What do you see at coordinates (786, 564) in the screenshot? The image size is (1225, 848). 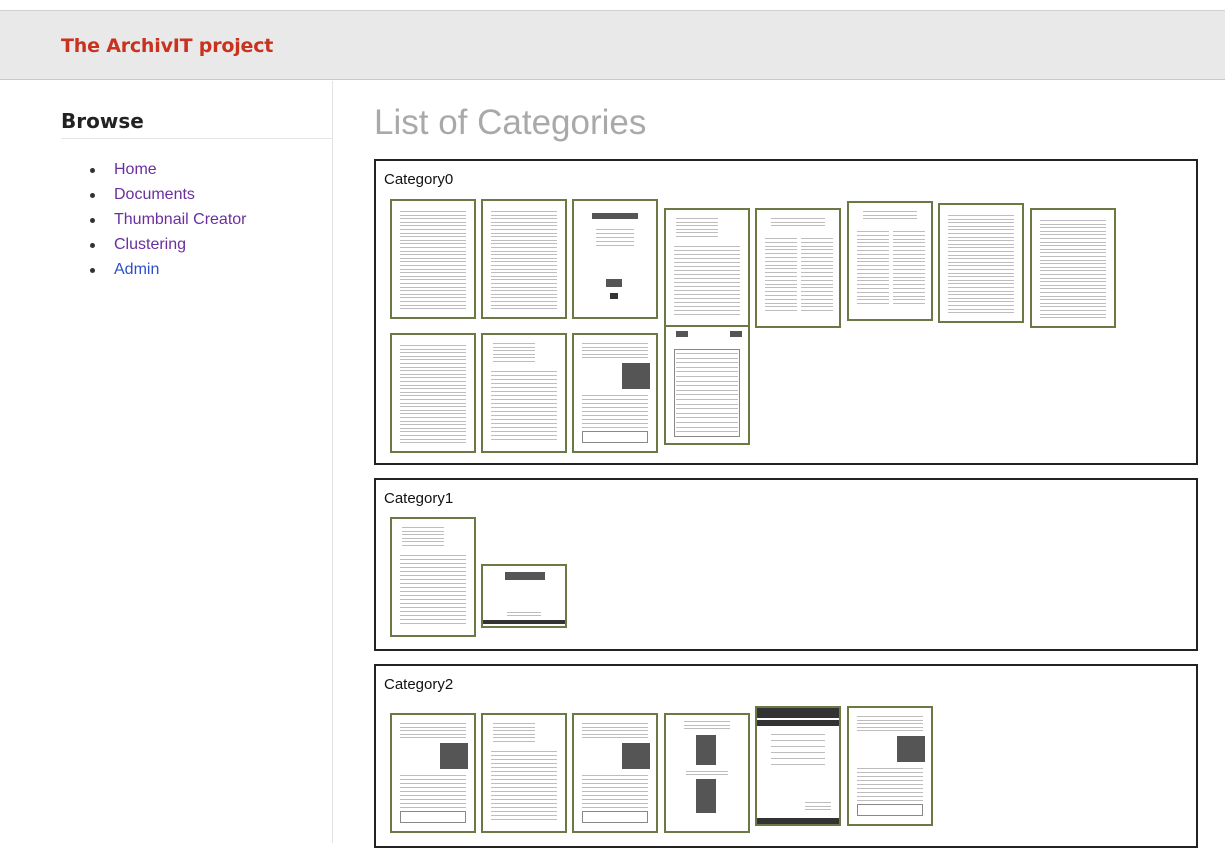 I see `category-panel: Category1` at bounding box center [786, 564].